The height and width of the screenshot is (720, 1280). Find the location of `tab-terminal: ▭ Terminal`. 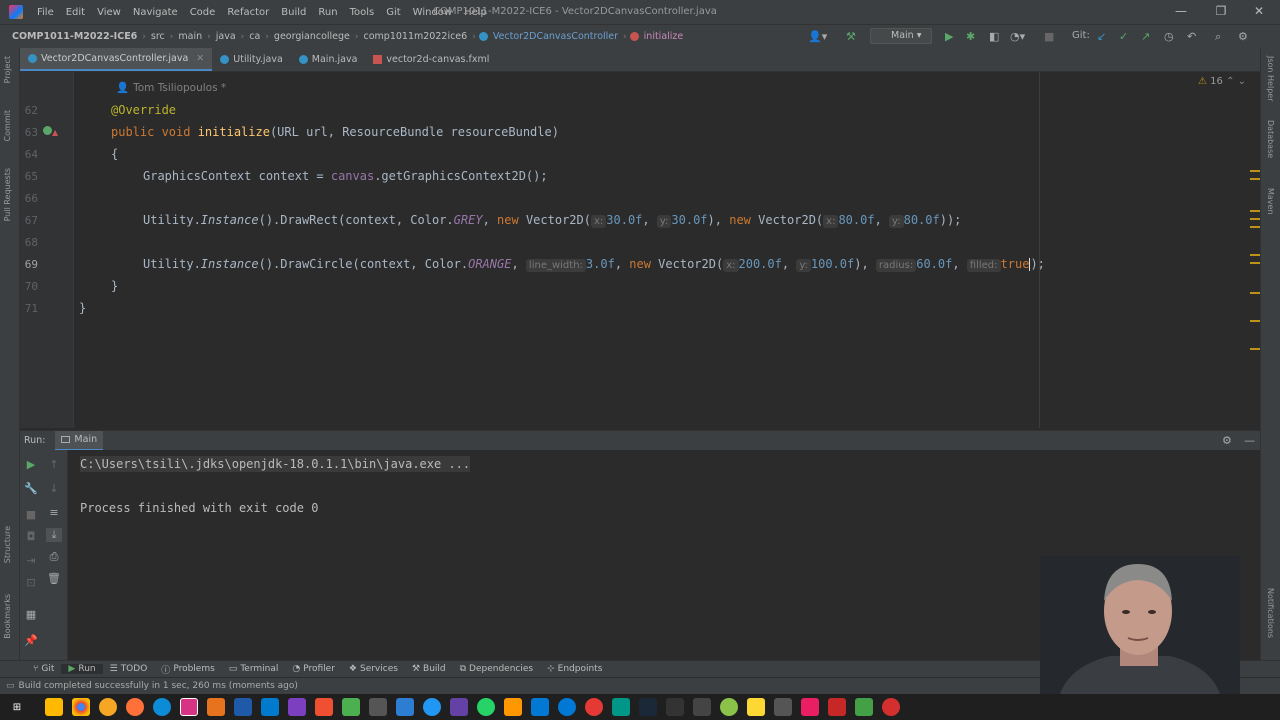

tab-terminal: ▭ Terminal is located at coordinates (254, 669).